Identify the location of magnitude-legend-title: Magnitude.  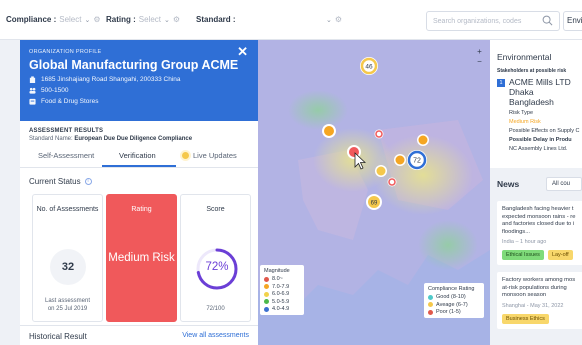
(277, 271).